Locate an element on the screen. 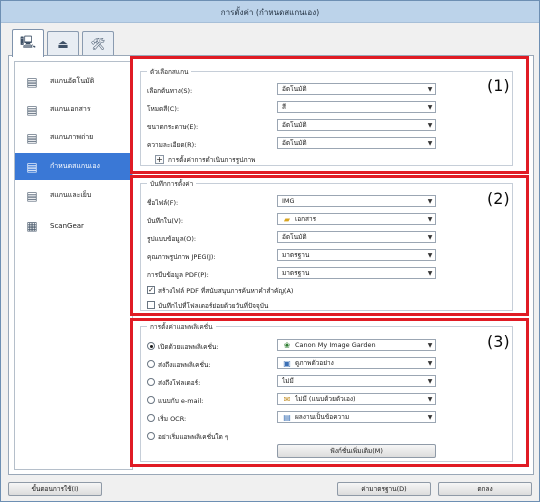  data-format-dropdown: อัตโนมัติ ▼ is located at coordinates (356, 237).